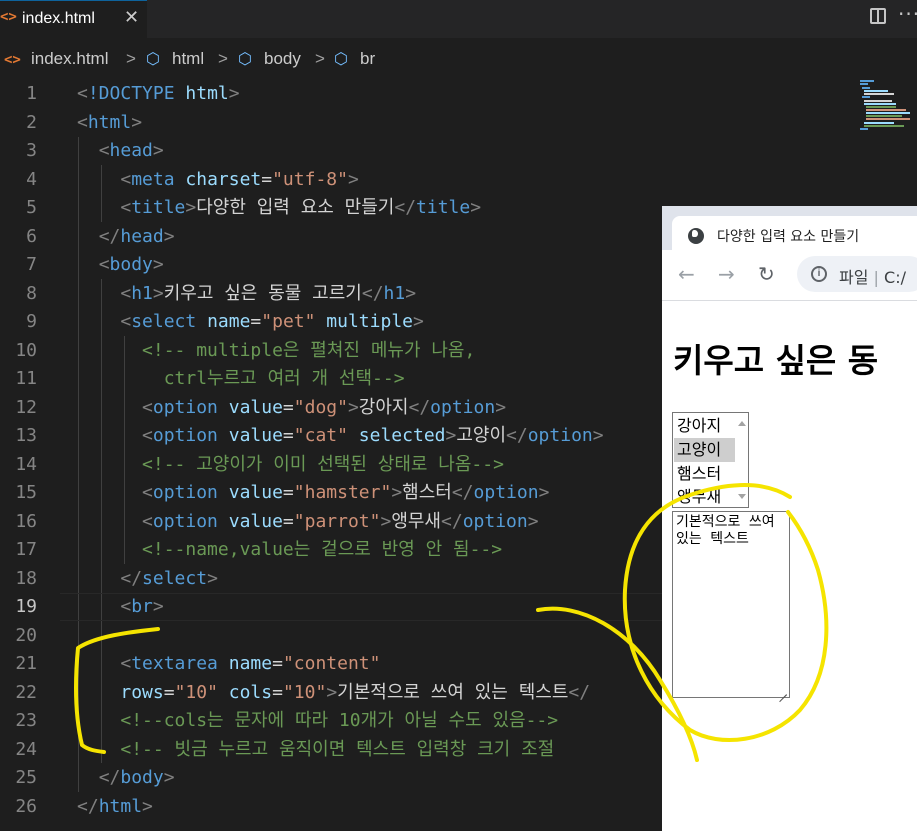 This screenshot has height=831, width=917. I want to click on info-icon: i, so click(819, 274).